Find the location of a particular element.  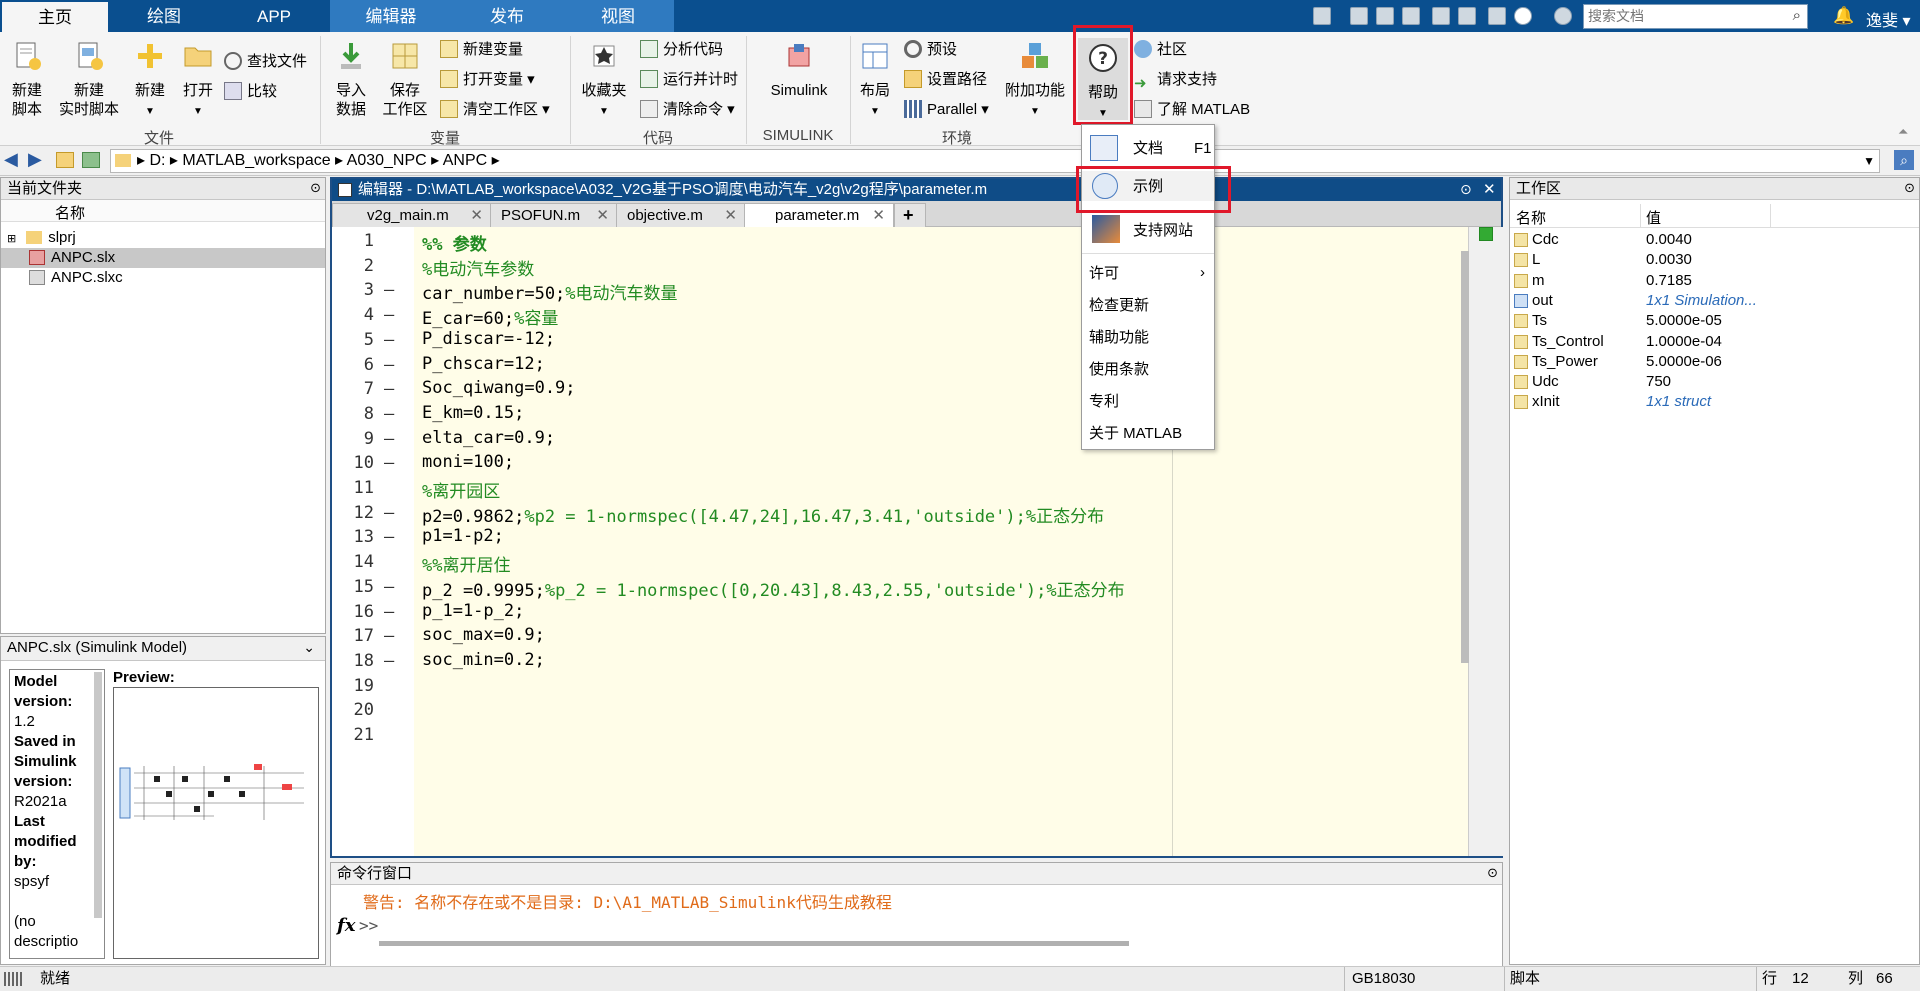

chevron-down-icon: ⌄ is located at coordinates (309, 647).